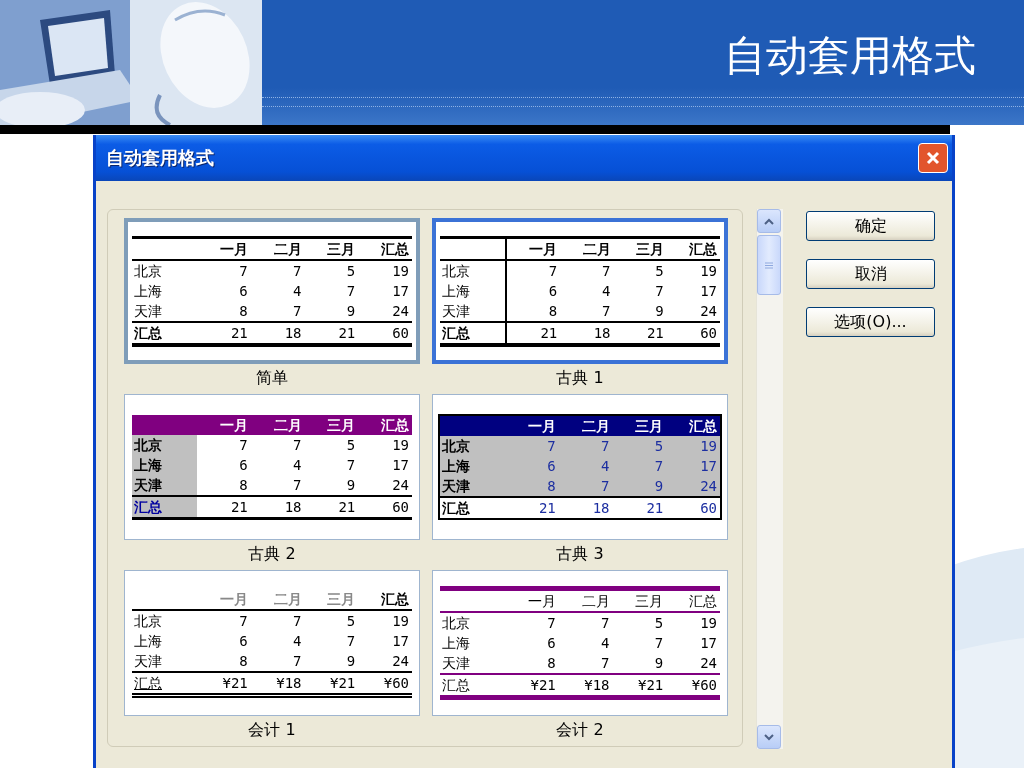  Describe the element at coordinates (473, 310) in the screenshot. I see `table-cell: 天津` at that location.